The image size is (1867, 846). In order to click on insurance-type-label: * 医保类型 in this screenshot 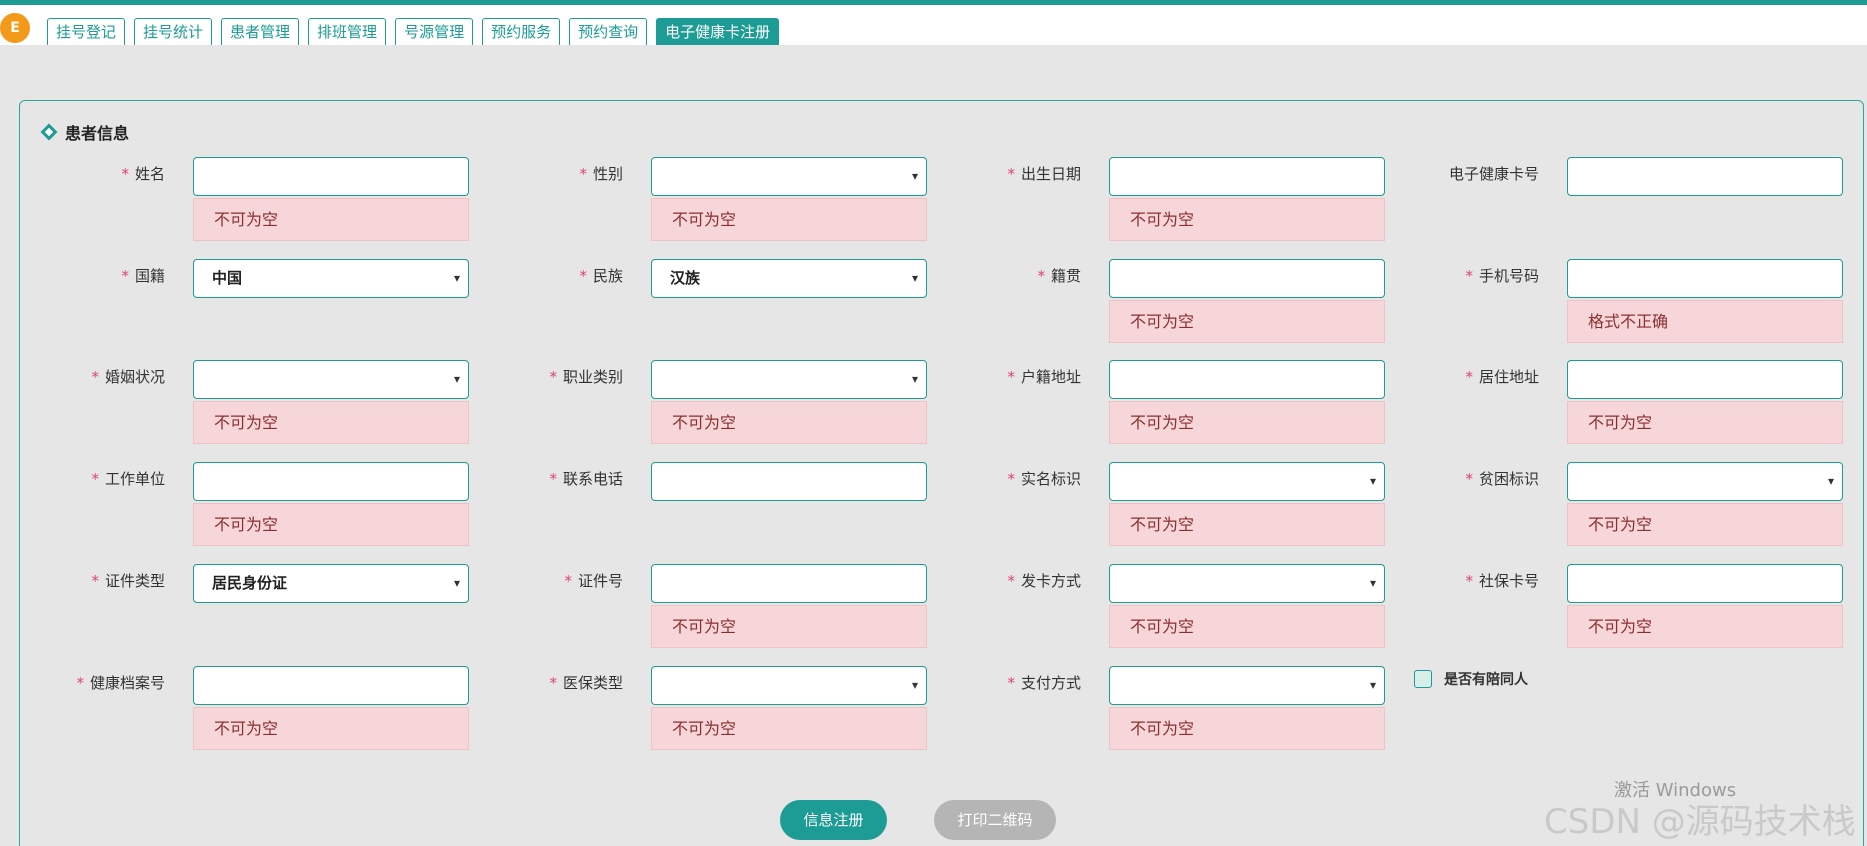, I will do `click(586, 683)`.